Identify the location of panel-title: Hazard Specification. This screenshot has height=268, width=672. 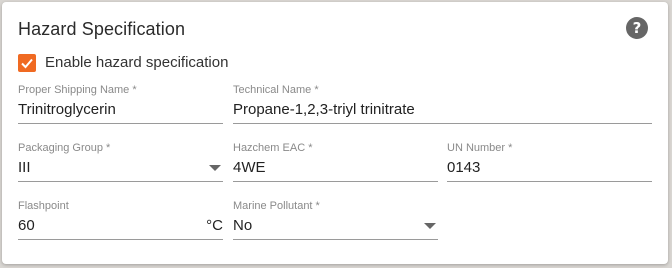
(102, 29).